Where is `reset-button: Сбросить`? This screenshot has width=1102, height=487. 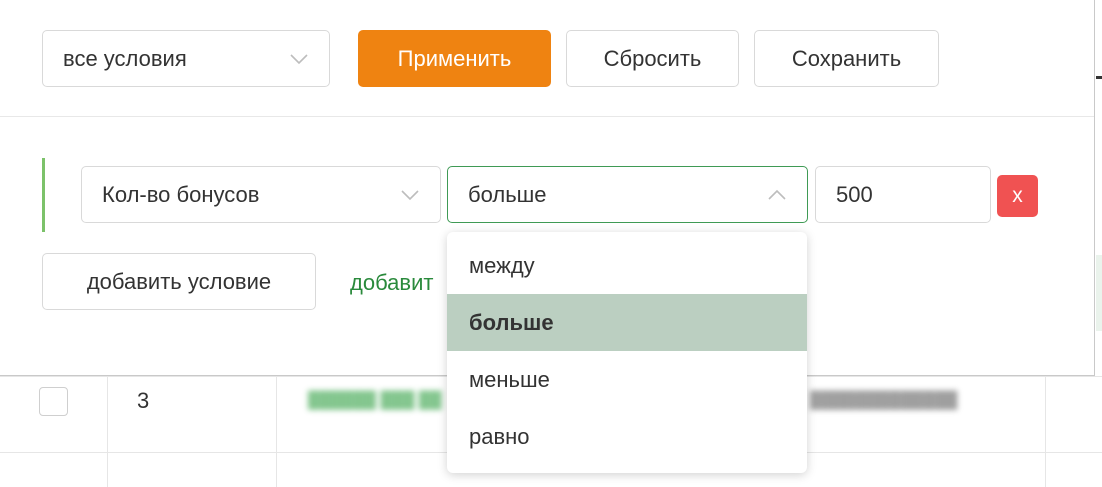 reset-button: Сбросить is located at coordinates (652, 58).